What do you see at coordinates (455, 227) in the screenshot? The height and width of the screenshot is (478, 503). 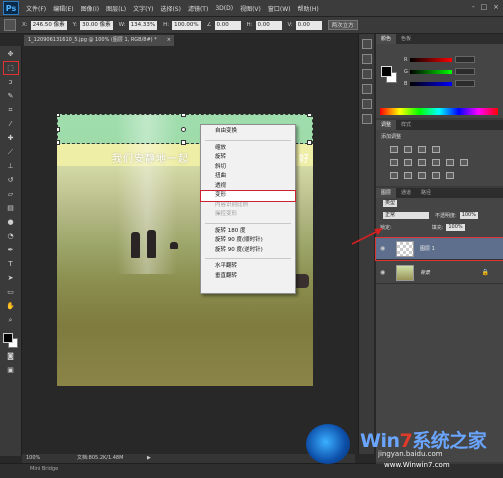 I see `fill-input: 100%` at bounding box center [455, 227].